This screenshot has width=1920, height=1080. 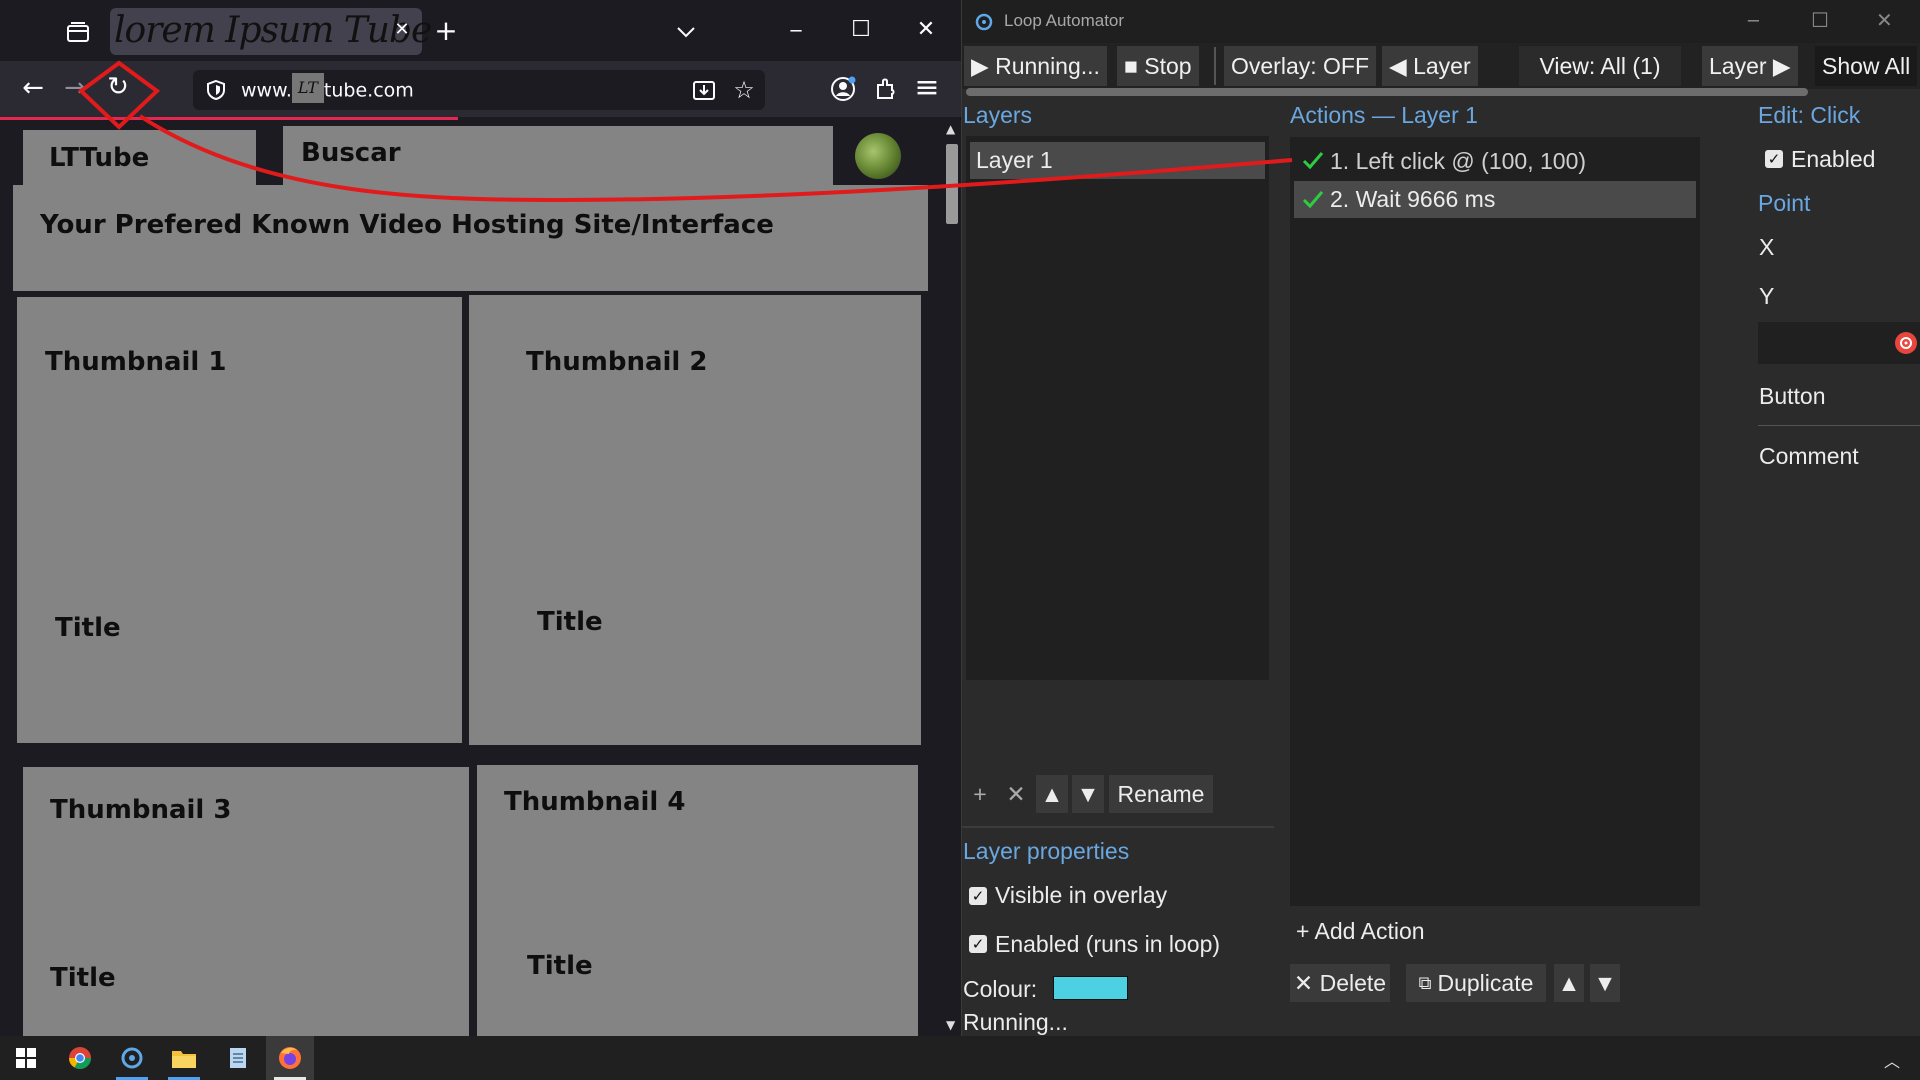 I want to click on scroll-up-icon: ▲, so click(x=950, y=129).